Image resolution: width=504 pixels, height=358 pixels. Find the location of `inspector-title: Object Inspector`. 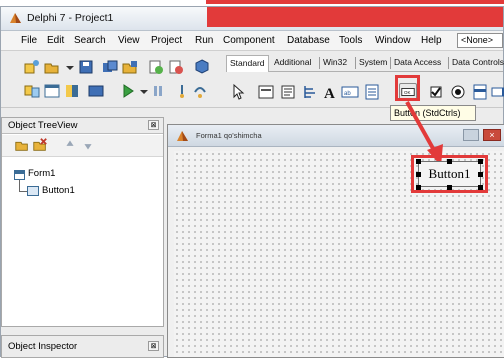

inspector-title: Object Inspector is located at coordinates (43, 346).